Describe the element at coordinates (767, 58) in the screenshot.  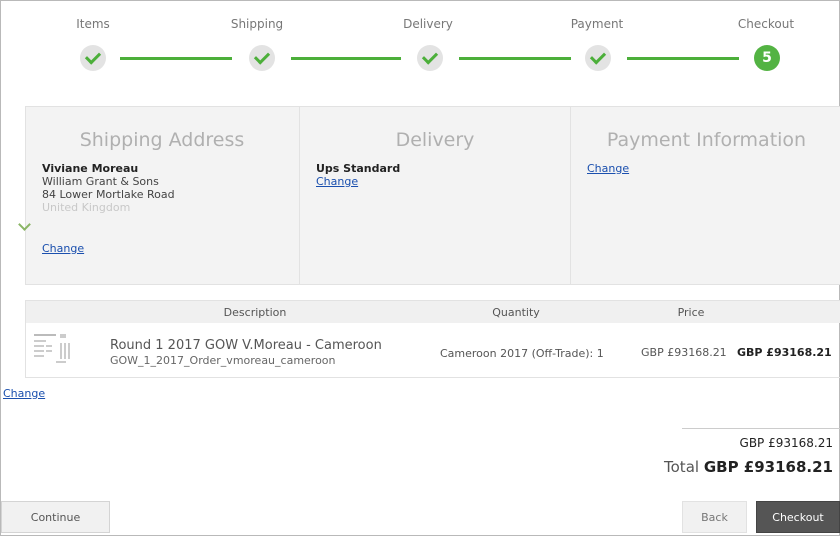
I see `step-checkout-current: 5` at that location.